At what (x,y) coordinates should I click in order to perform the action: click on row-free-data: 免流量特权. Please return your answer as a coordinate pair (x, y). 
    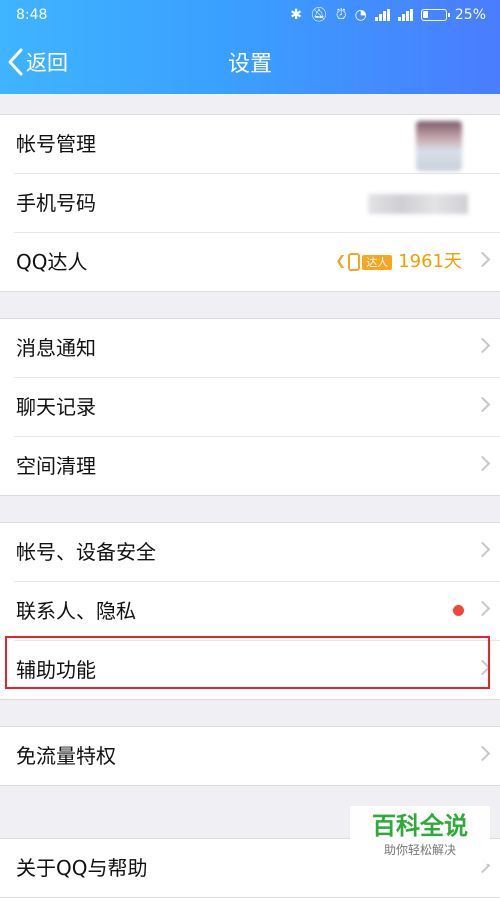
    Looking at the image, I should click on (257, 756).